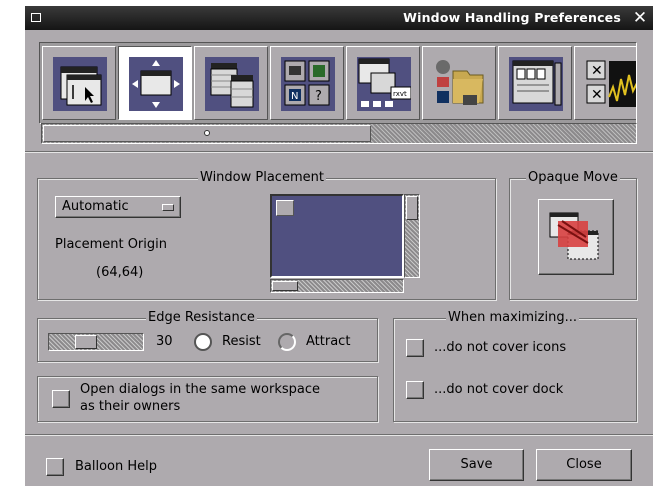  I want to click on section-ergonomics: ✕ ✕, so click(605, 83).